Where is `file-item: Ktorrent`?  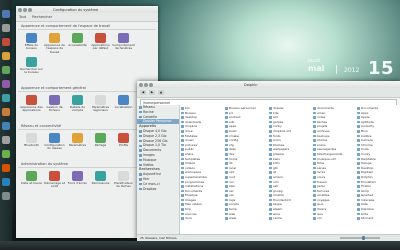
file-item: Ktorrent is located at coordinates (378, 218).